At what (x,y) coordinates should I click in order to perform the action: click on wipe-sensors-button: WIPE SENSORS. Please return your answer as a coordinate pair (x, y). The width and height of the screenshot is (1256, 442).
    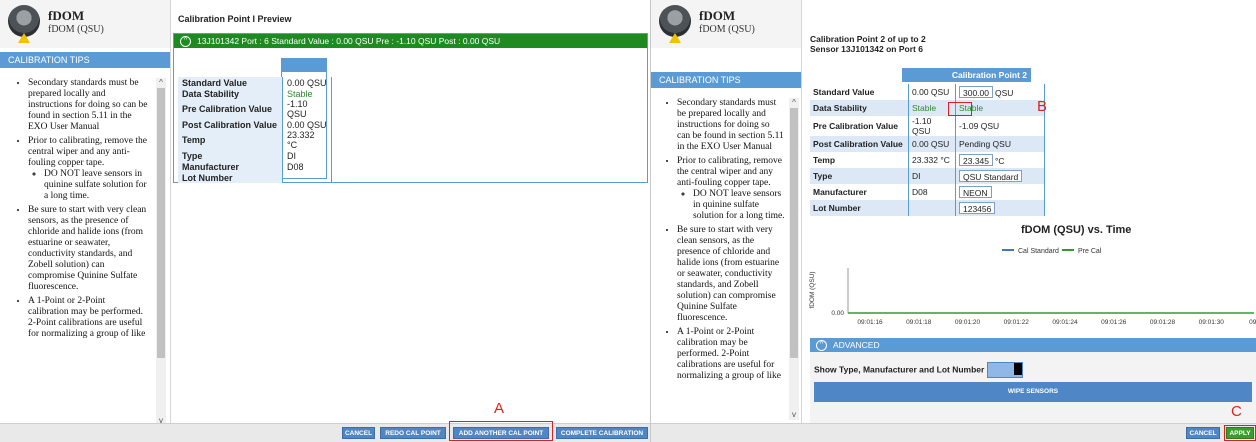
    Looking at the image, I should click on (1033, 392).